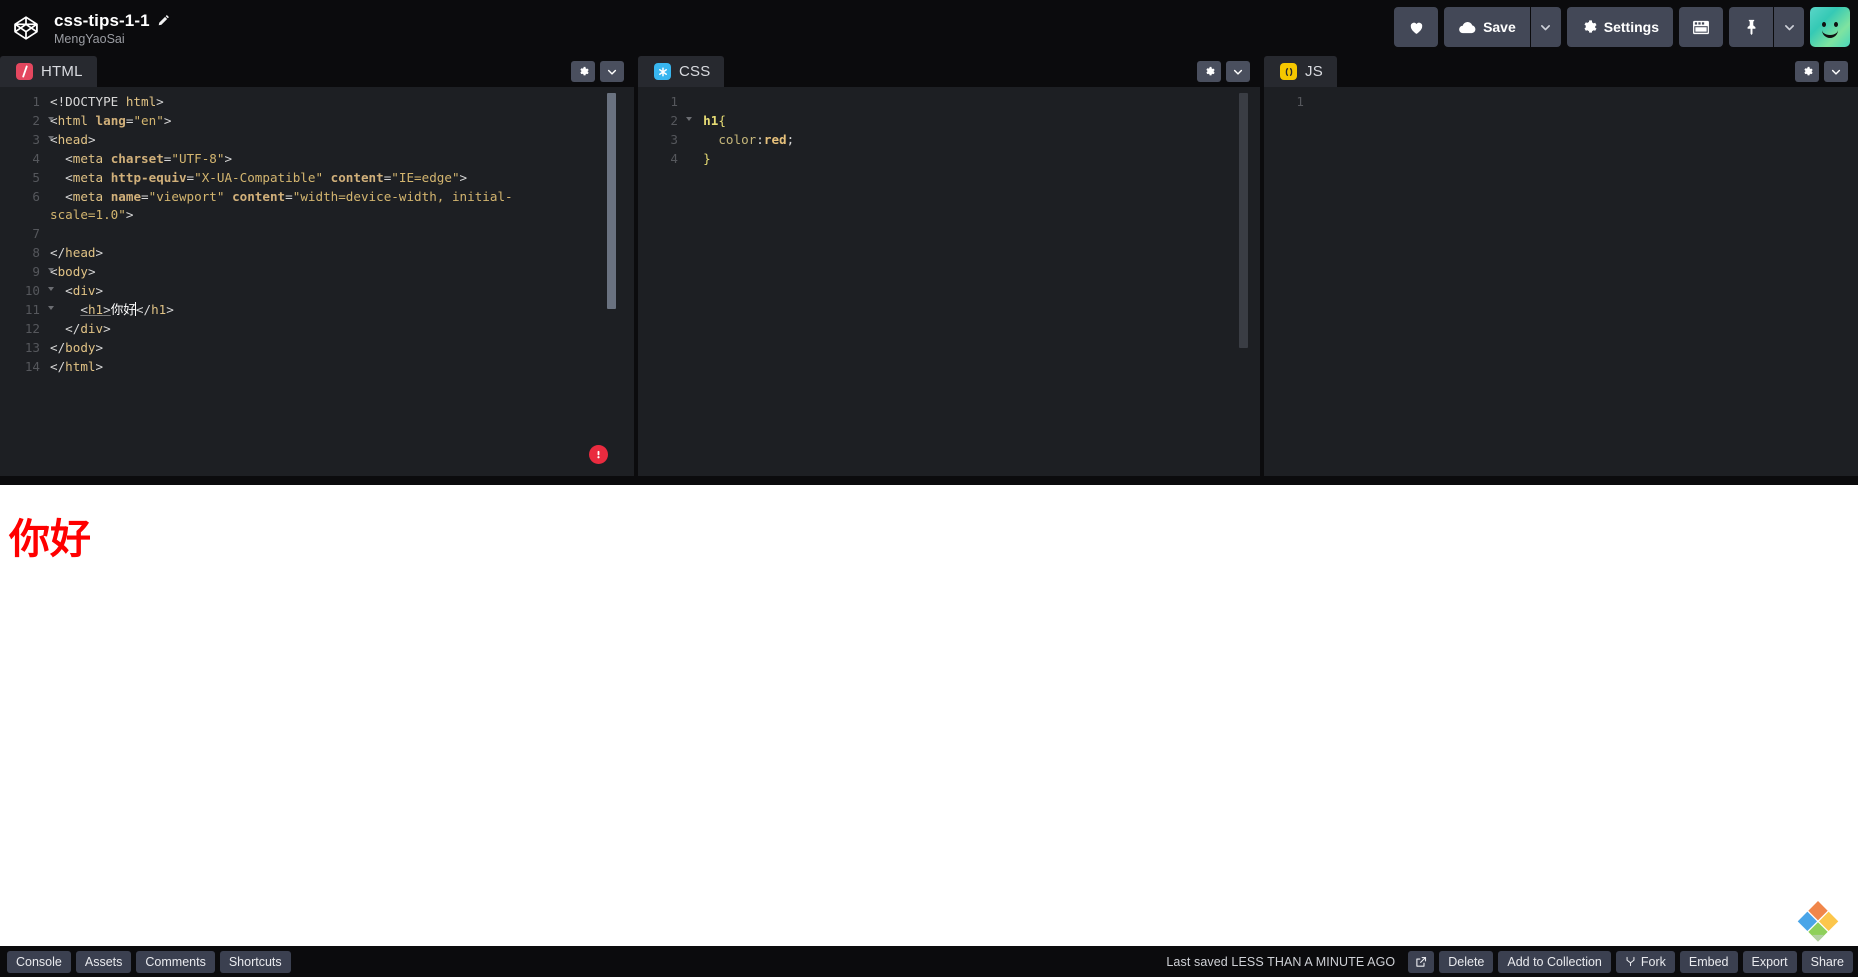 This screenshot has width=1858, height=977. What do you see at coordinates (1836, 71) in the screenshot?
I see `js-collapse-button` at bounding box center [1836, 71].